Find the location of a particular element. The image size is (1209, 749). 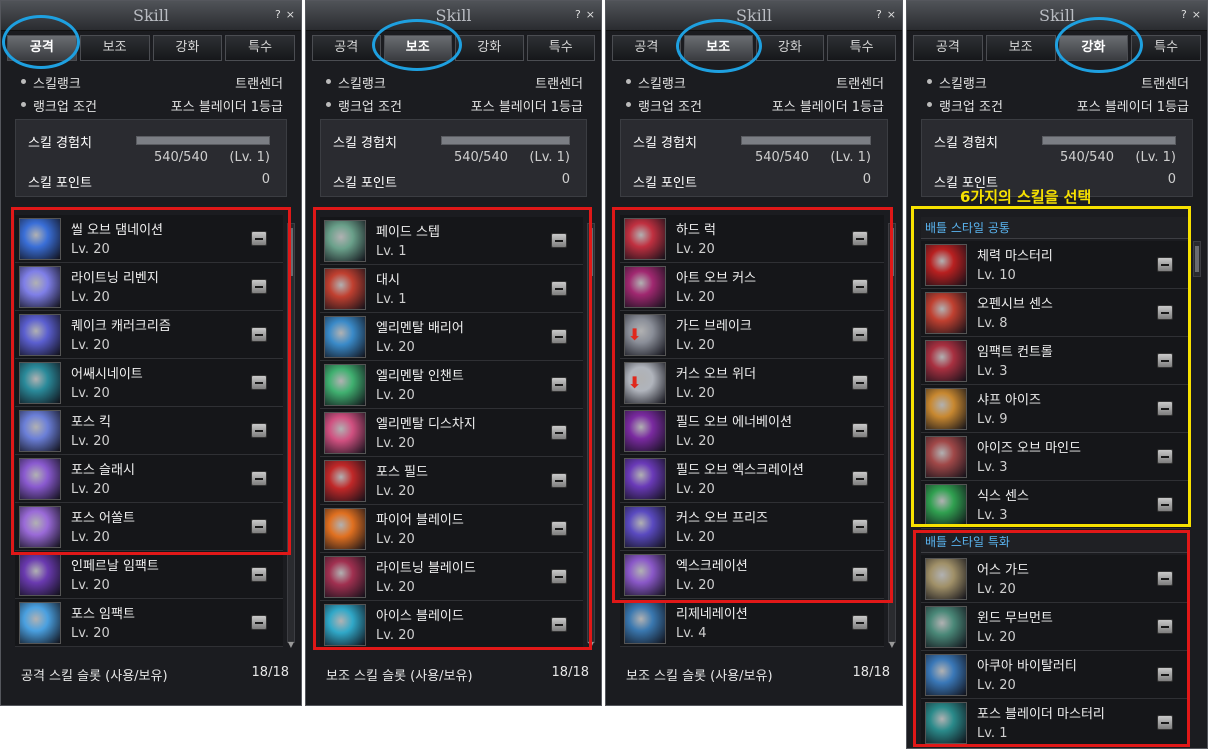

skill-row: 리제네레이션 Lv. 4 is located at coordinates (752, 623).